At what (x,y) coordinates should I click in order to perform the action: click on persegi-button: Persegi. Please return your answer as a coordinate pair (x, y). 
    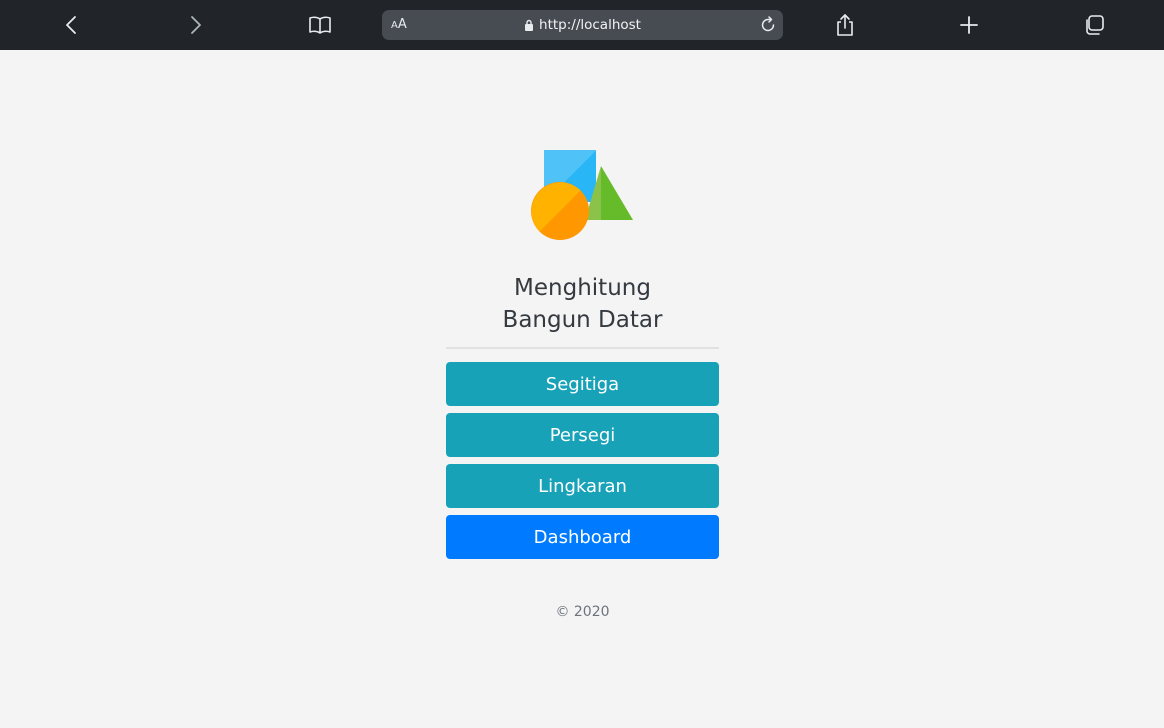
    Looking at the image, I should click on (582, 435).